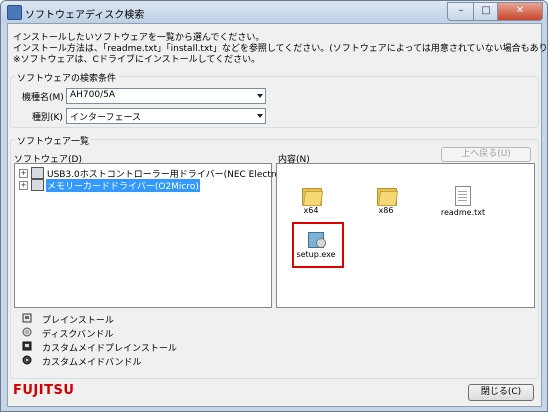 This screenshot has width=548, height=412. I want to click on minimize-button: –, so click(461, 11).